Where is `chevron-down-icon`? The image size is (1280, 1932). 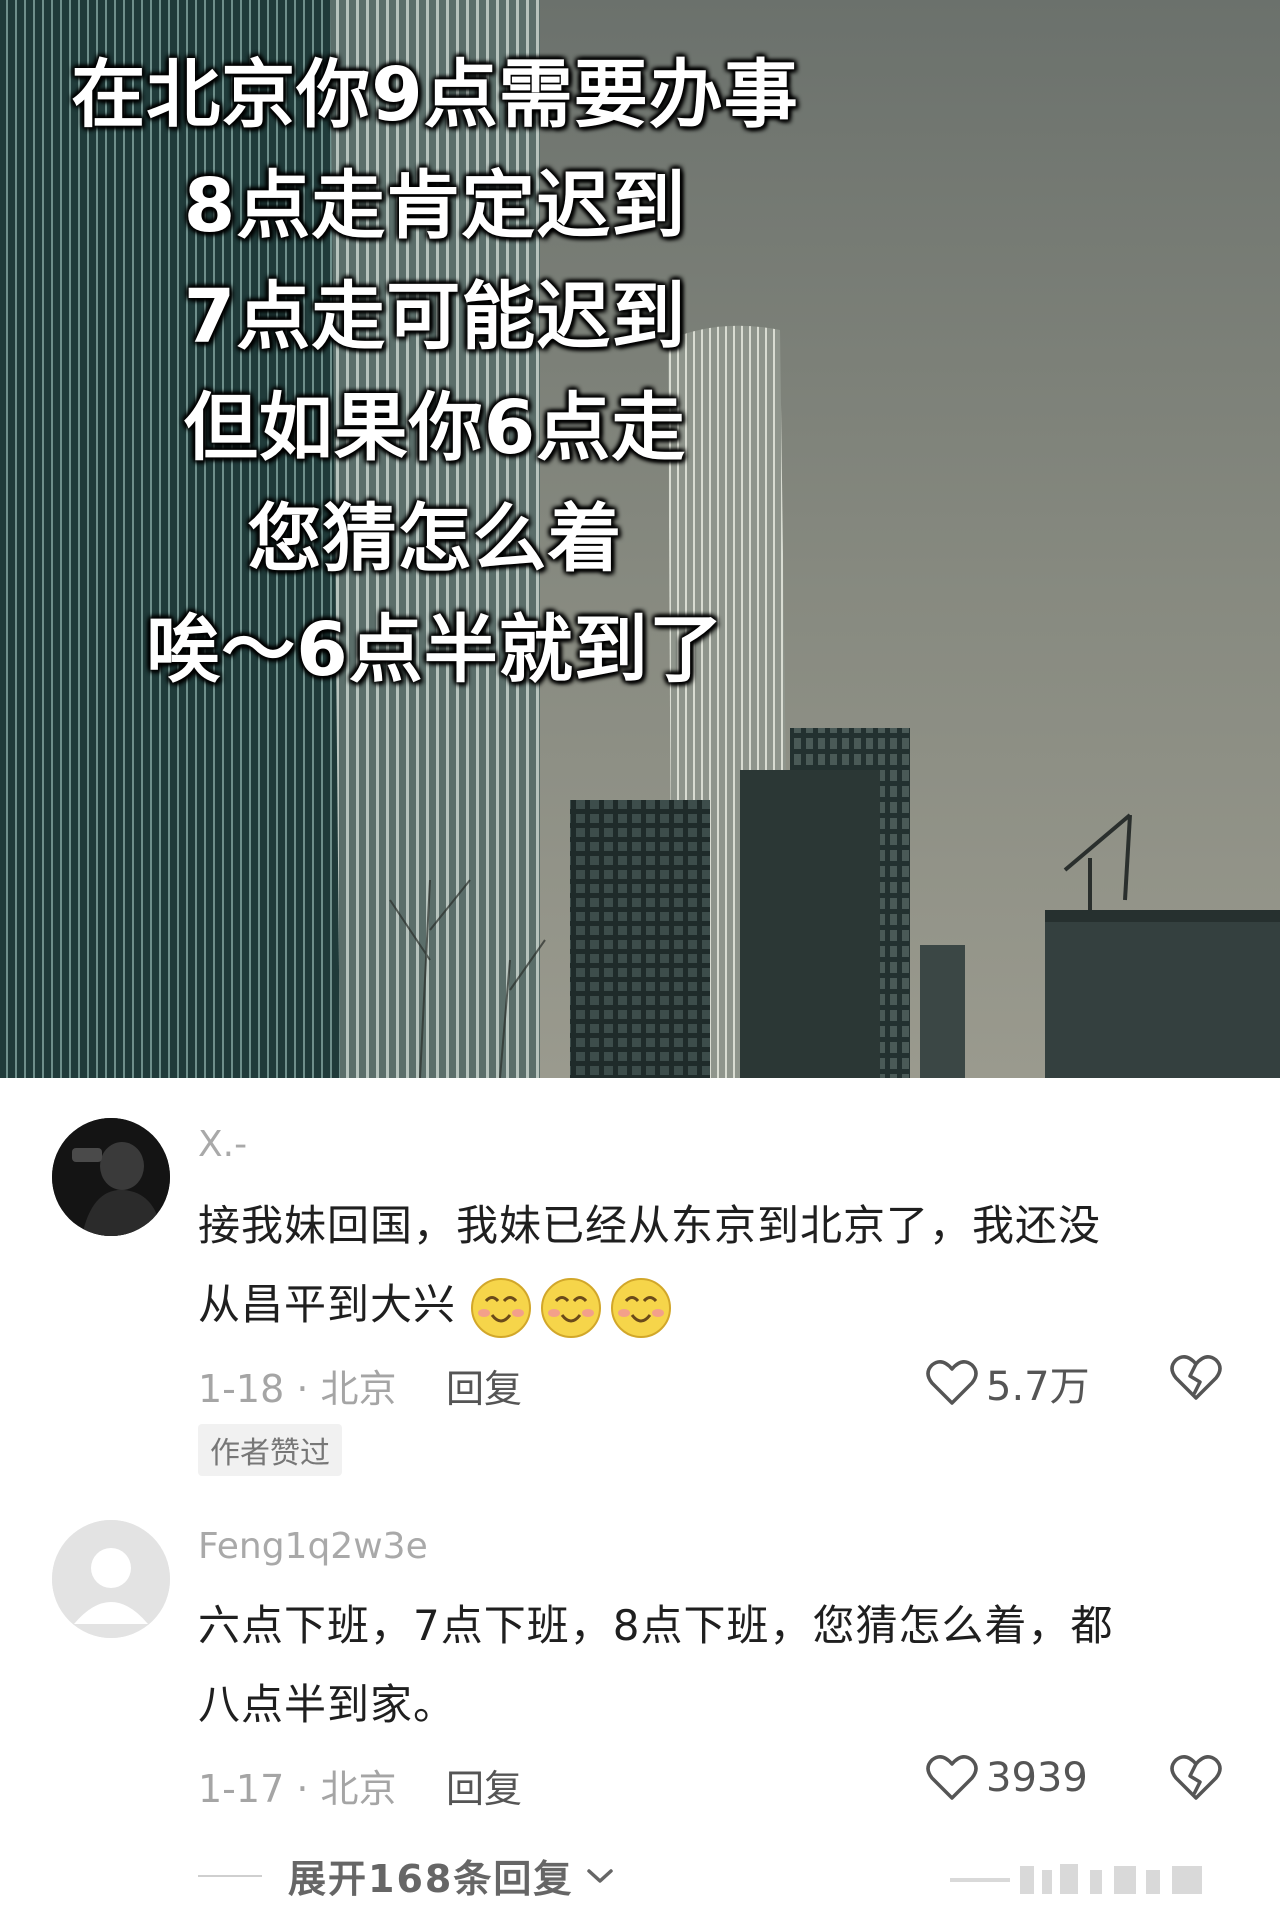 chevron-down-icon is located at coordinates (600, 1875).